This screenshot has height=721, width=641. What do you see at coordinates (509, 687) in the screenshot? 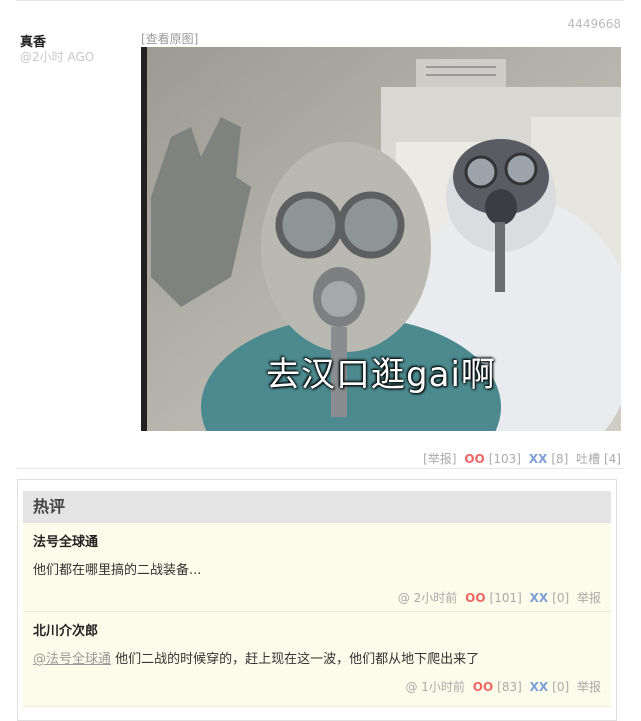
I see `comment-oo-count: [83]` at bounding box center [509, 687].